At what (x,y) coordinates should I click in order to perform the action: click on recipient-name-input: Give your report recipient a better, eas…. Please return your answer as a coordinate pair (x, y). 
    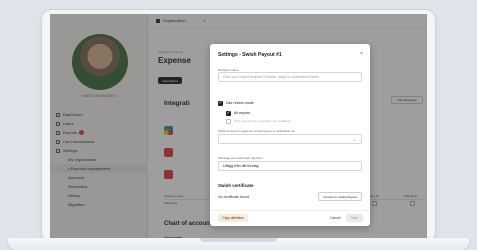
    Looking at the image, I should click on (290, 77).